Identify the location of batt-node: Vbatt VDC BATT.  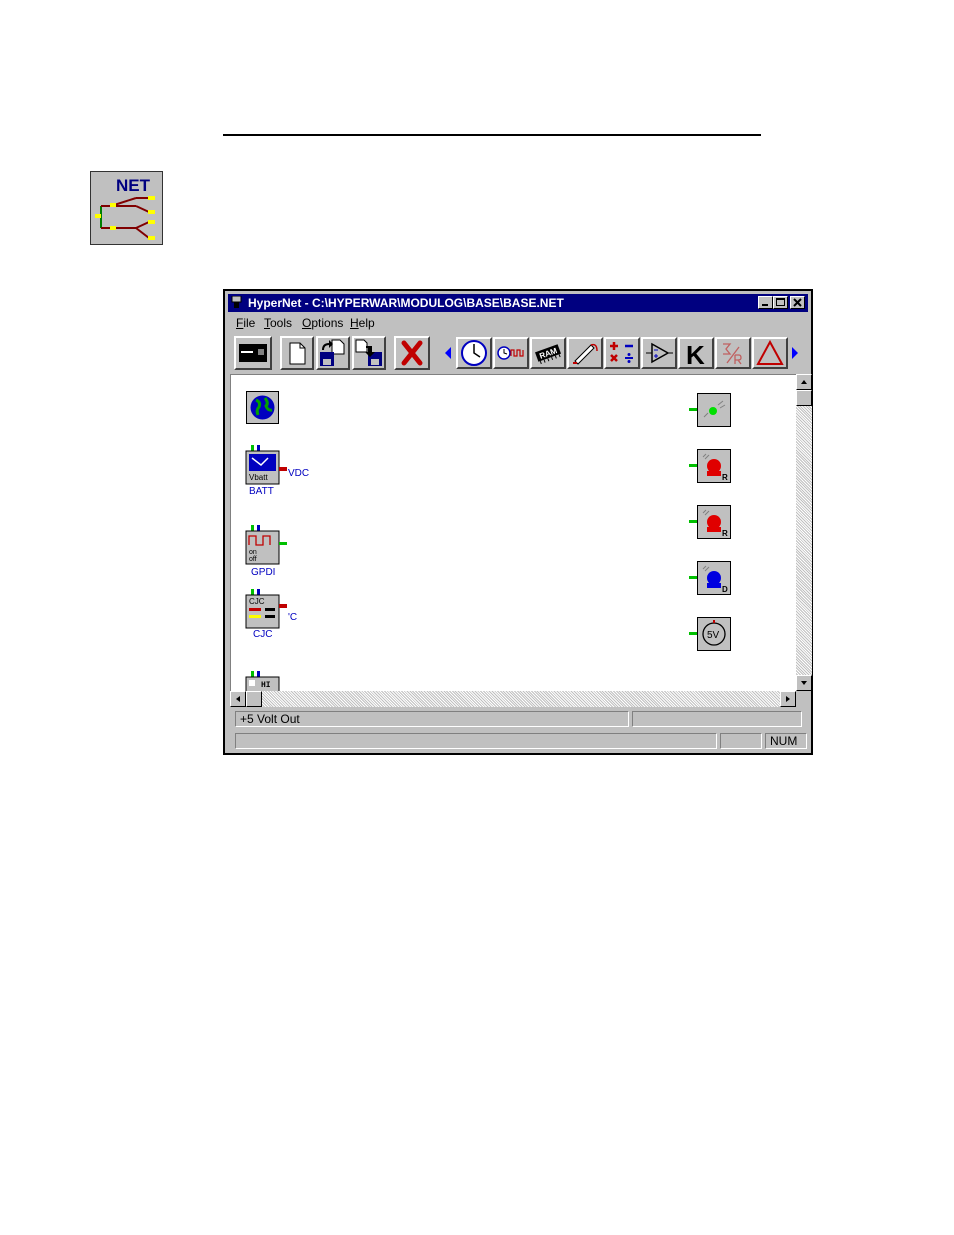
(286, 475).